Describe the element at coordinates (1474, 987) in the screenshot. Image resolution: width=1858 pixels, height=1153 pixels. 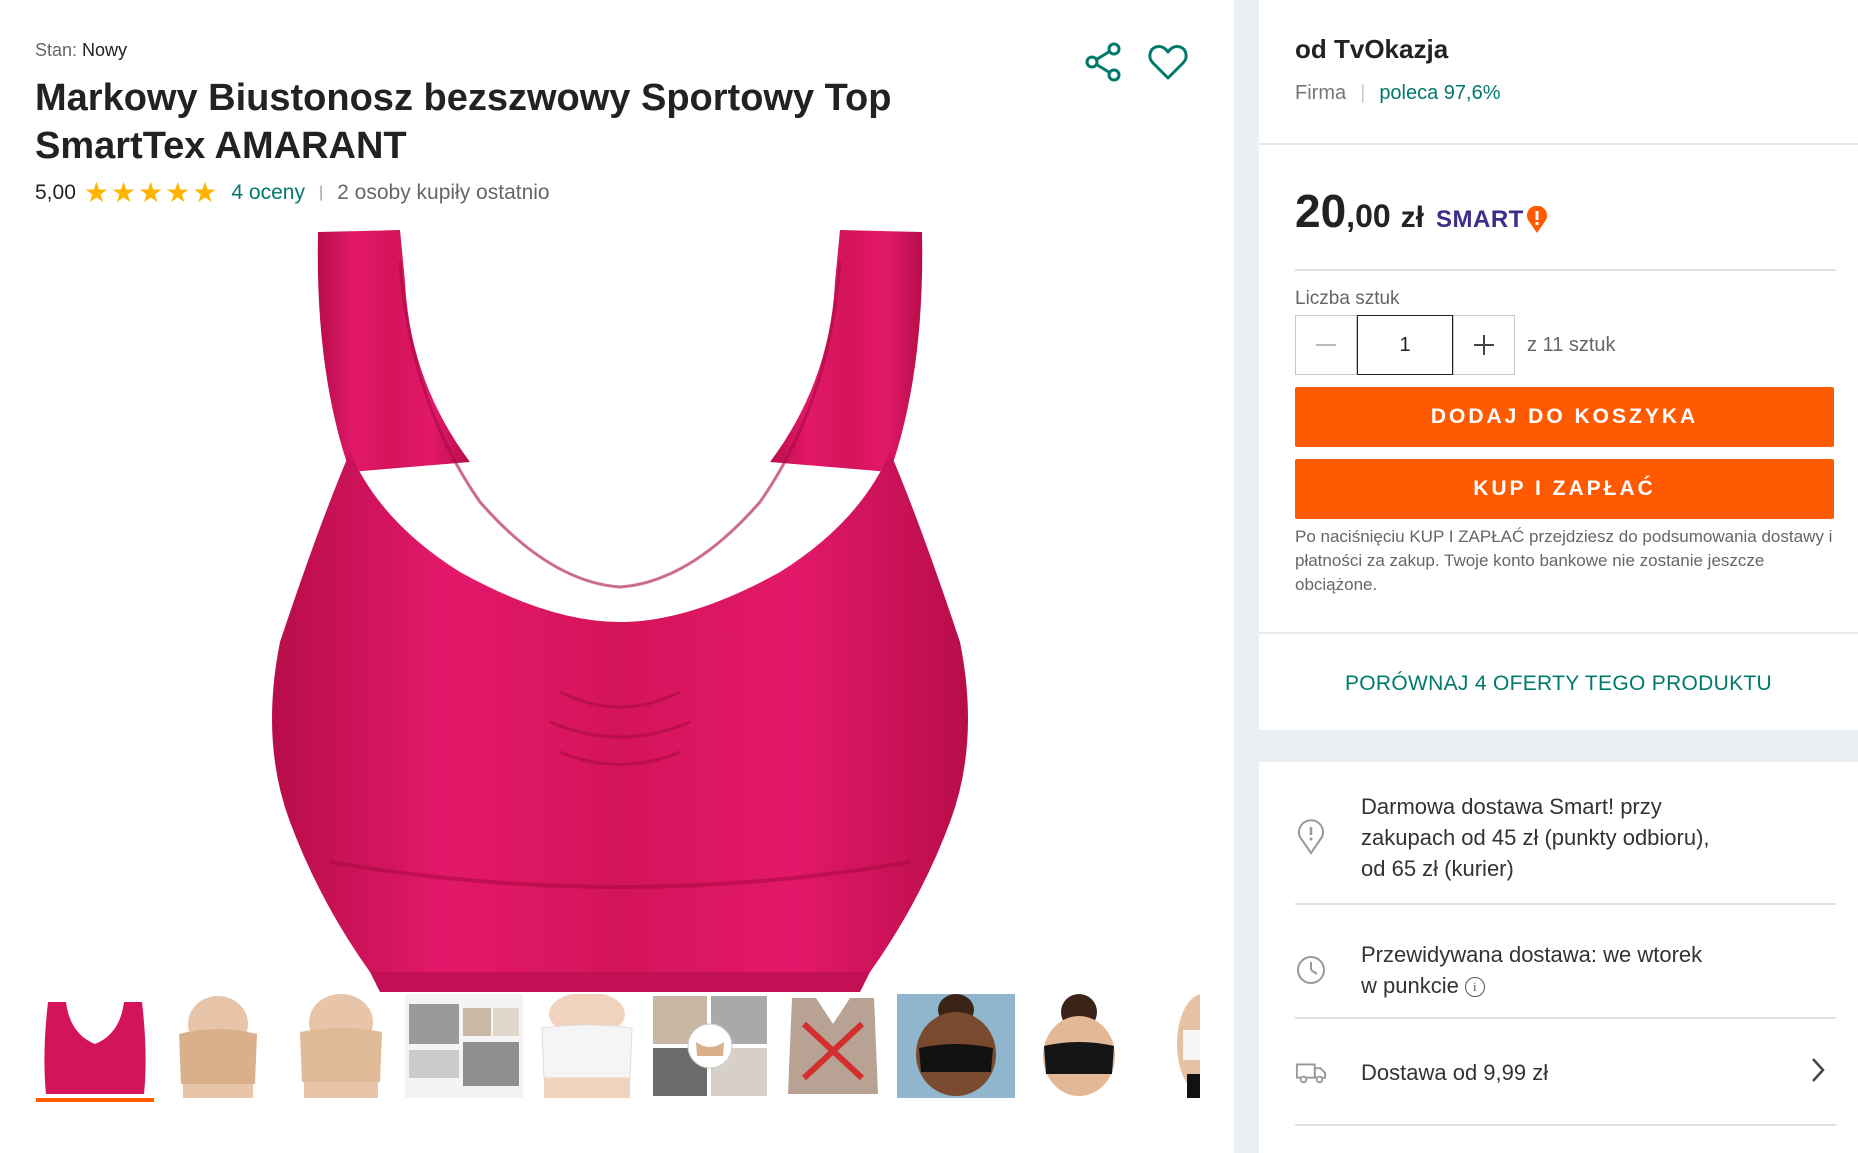
I see `info-icon: i` at that location.